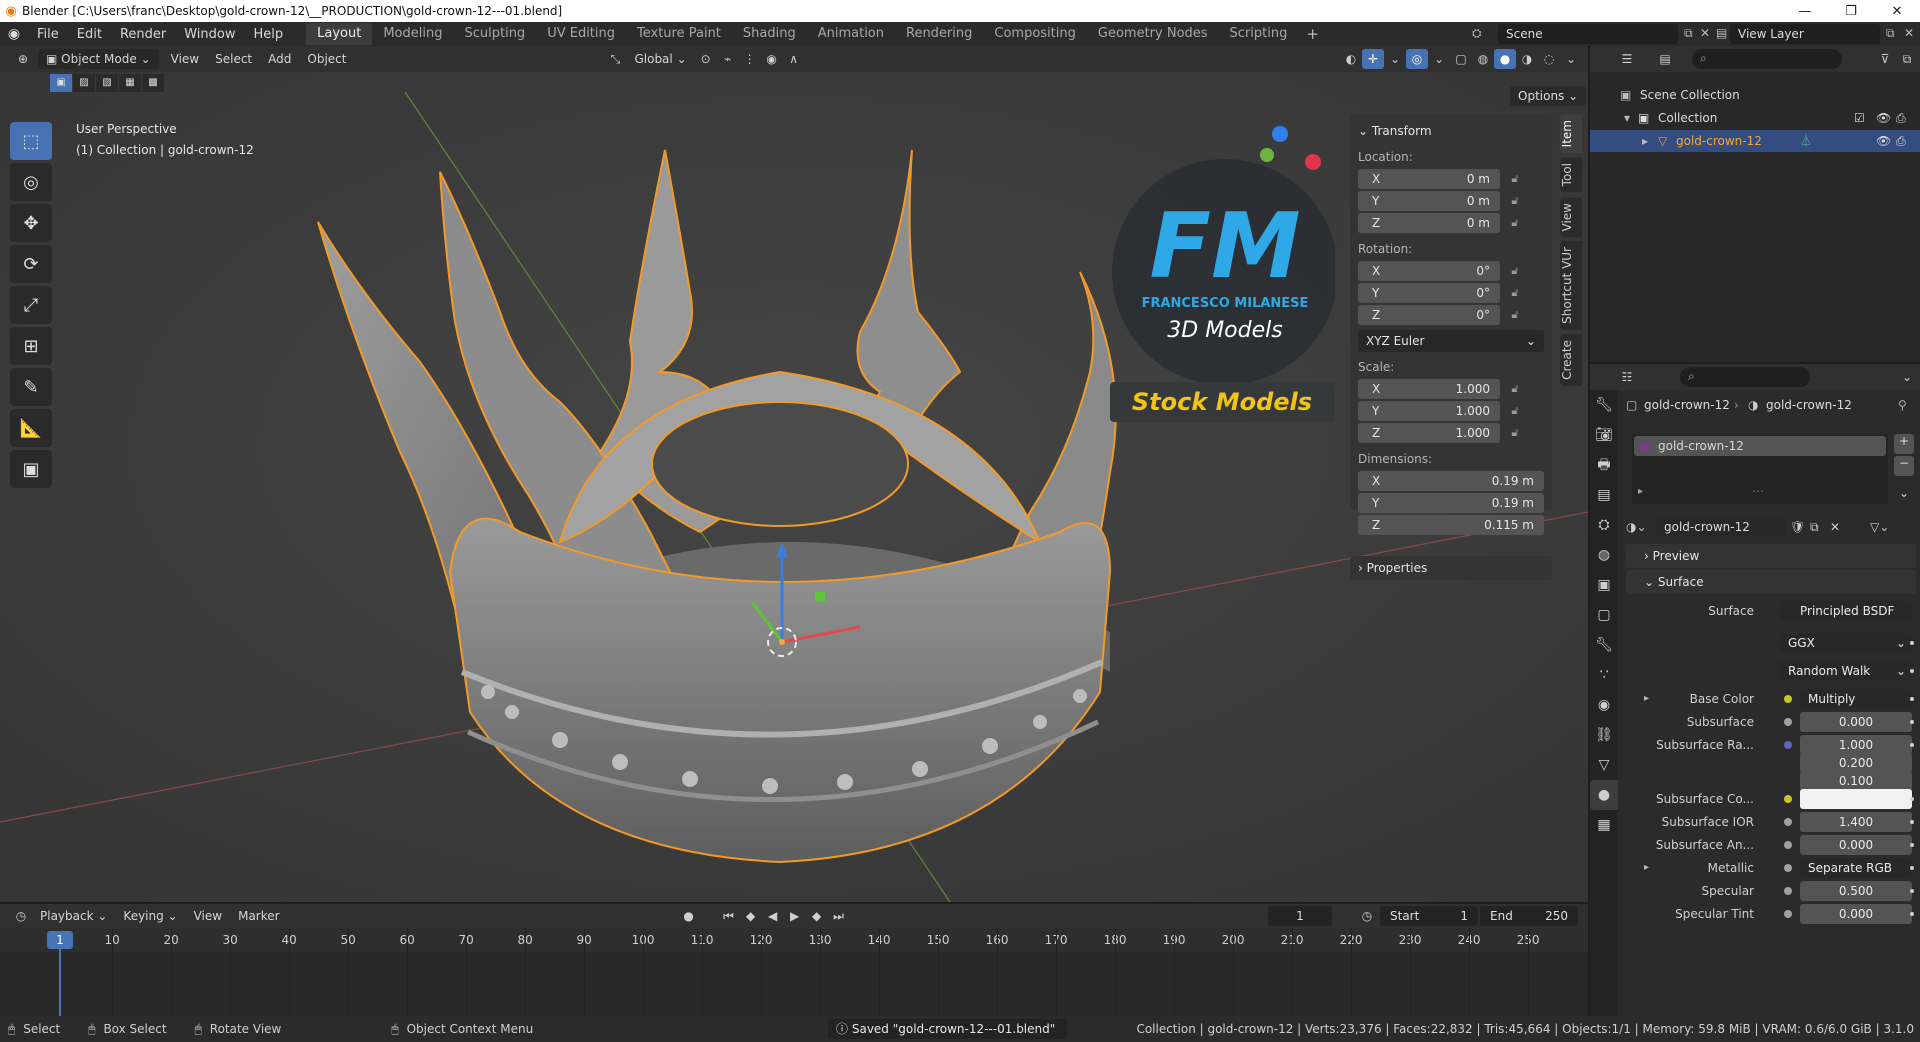 This screenshot has height=1042, width=1920. What do you see at coordinates (209, 34) in the screenshot?
I see `menu-window: Window` at bounding box center [209, 34].